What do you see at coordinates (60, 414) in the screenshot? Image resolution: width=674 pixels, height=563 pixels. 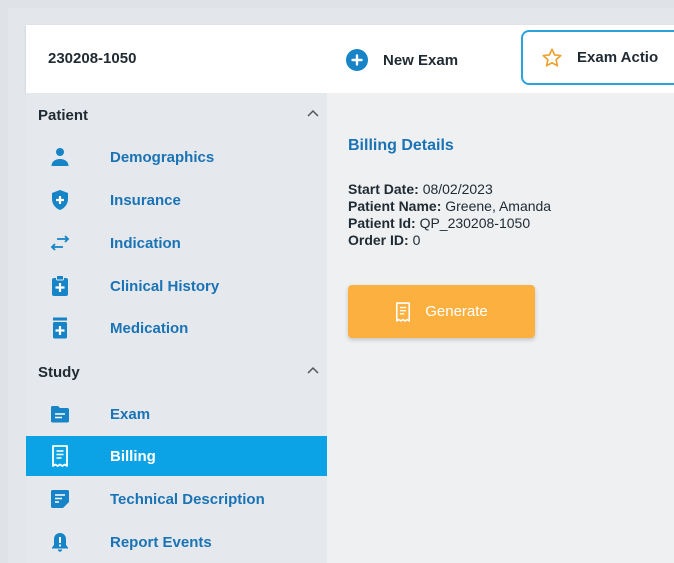 I see `folder-icon` at bounding box center [60, 414].